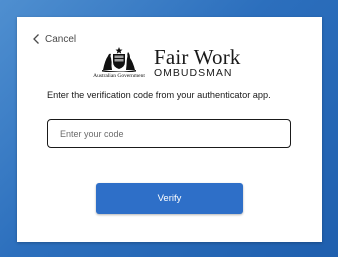 Image resolution: width=338 pixels, height=257 pixels. I want to click on crest-block: Australian Government, so click(119, 62).